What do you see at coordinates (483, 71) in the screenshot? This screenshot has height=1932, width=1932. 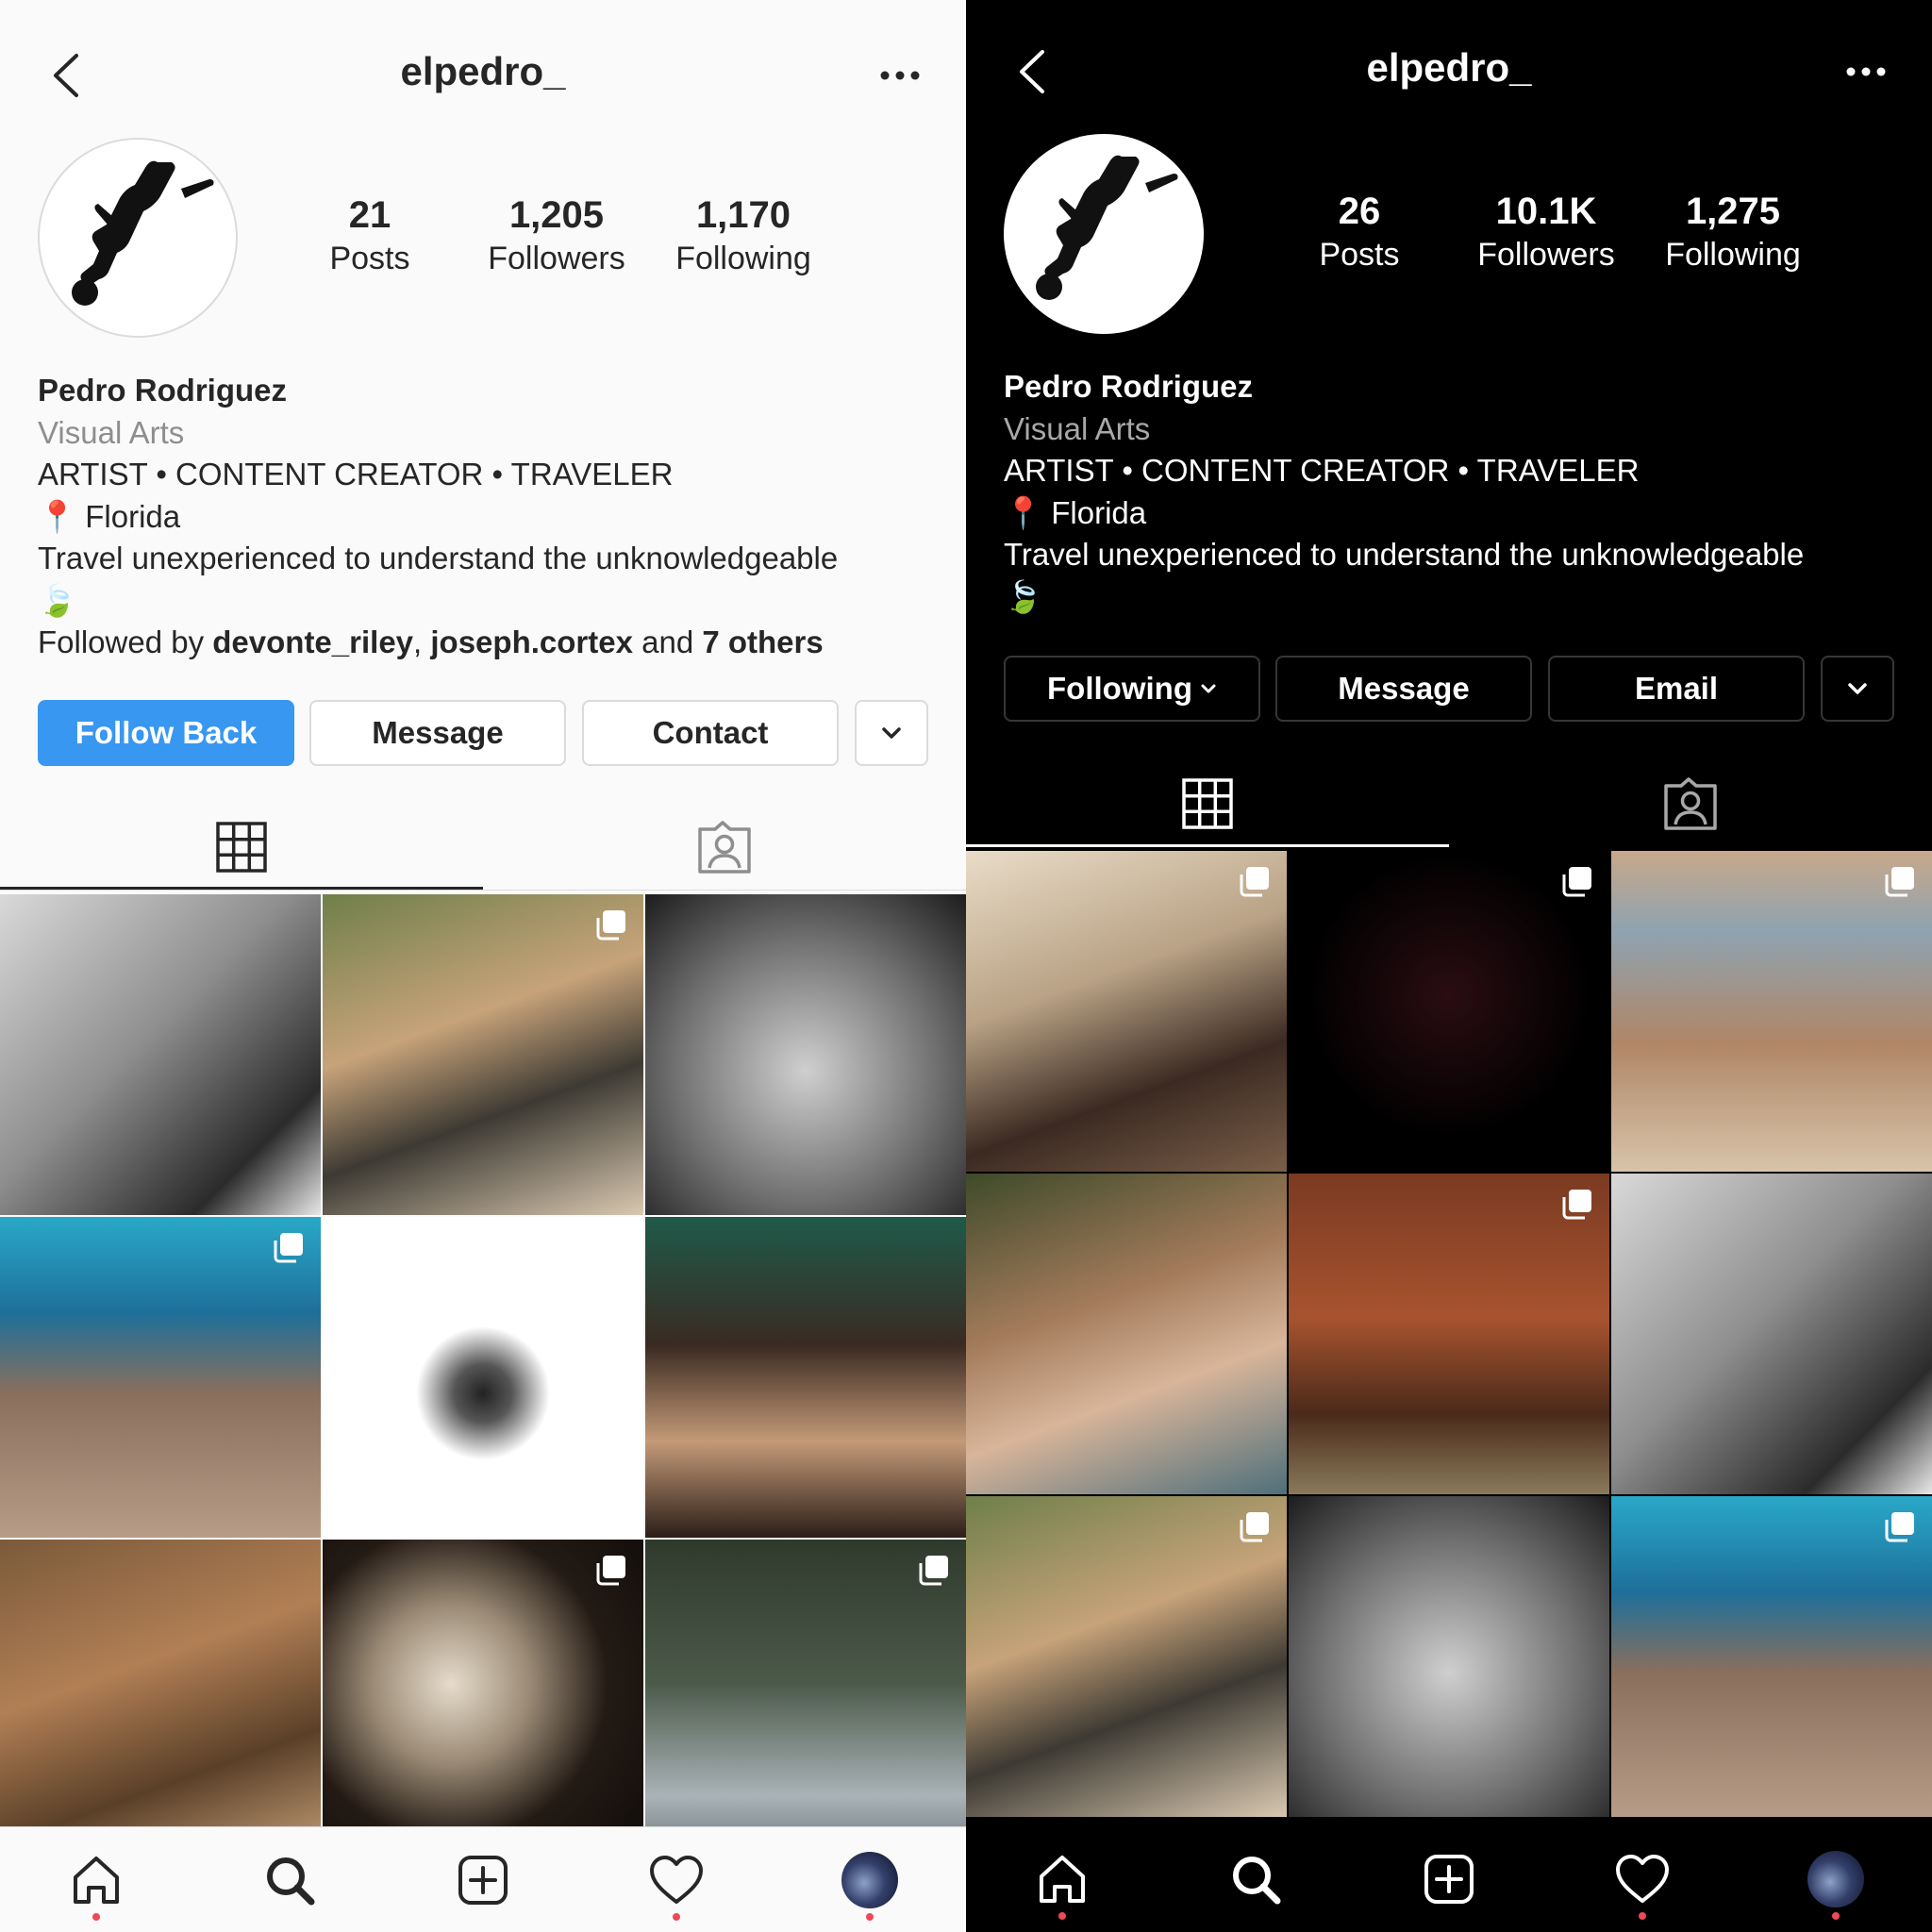 I see `profile-username: elpedro_` at bounding box center [483, 71].